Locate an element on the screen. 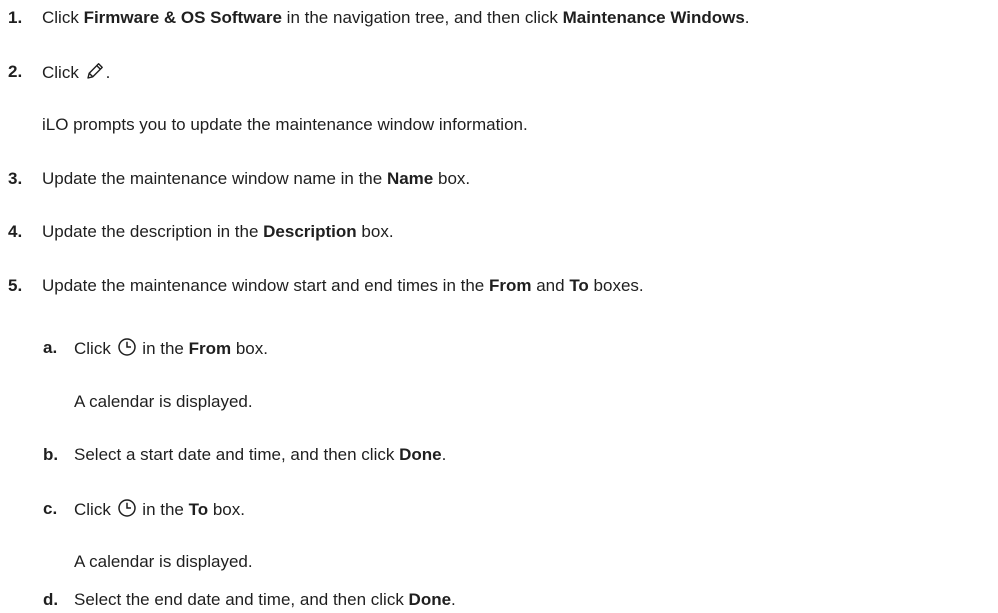  step-number: 2. is located at coordinates (15, 71).